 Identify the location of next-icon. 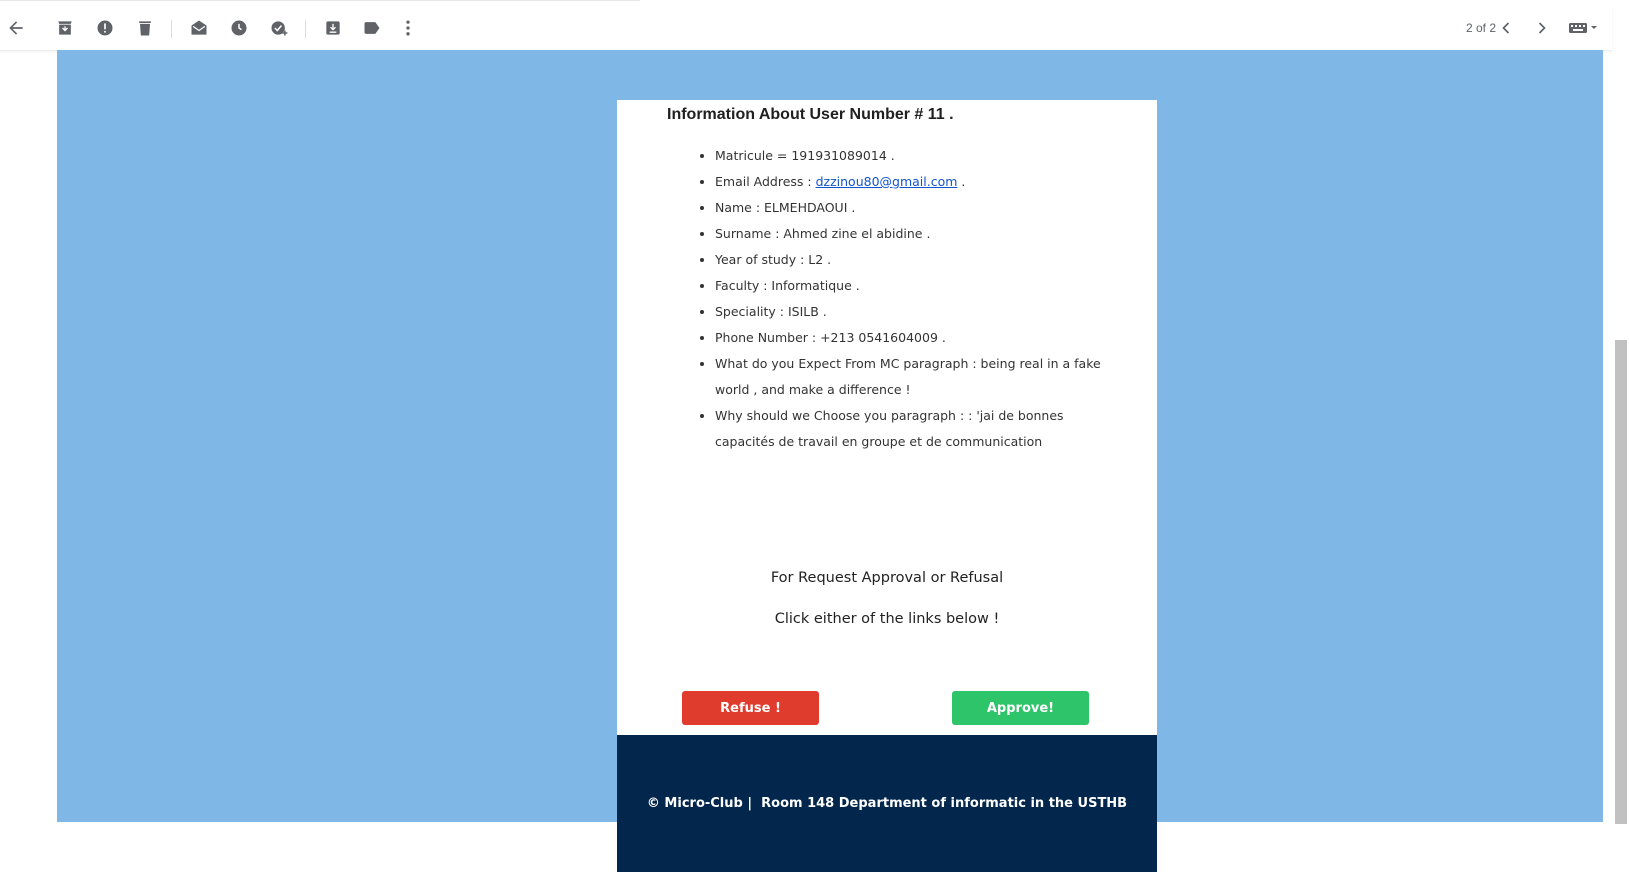
(1542, 28).